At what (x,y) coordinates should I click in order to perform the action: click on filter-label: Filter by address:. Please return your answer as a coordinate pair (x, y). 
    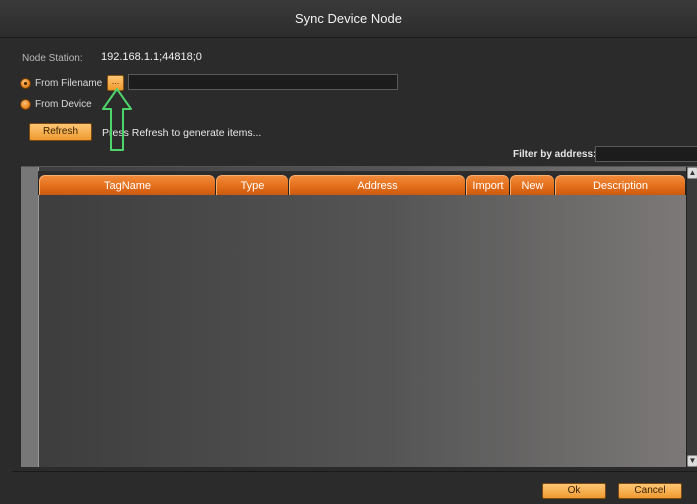
    Looking at the image, I should click on (555, 154).